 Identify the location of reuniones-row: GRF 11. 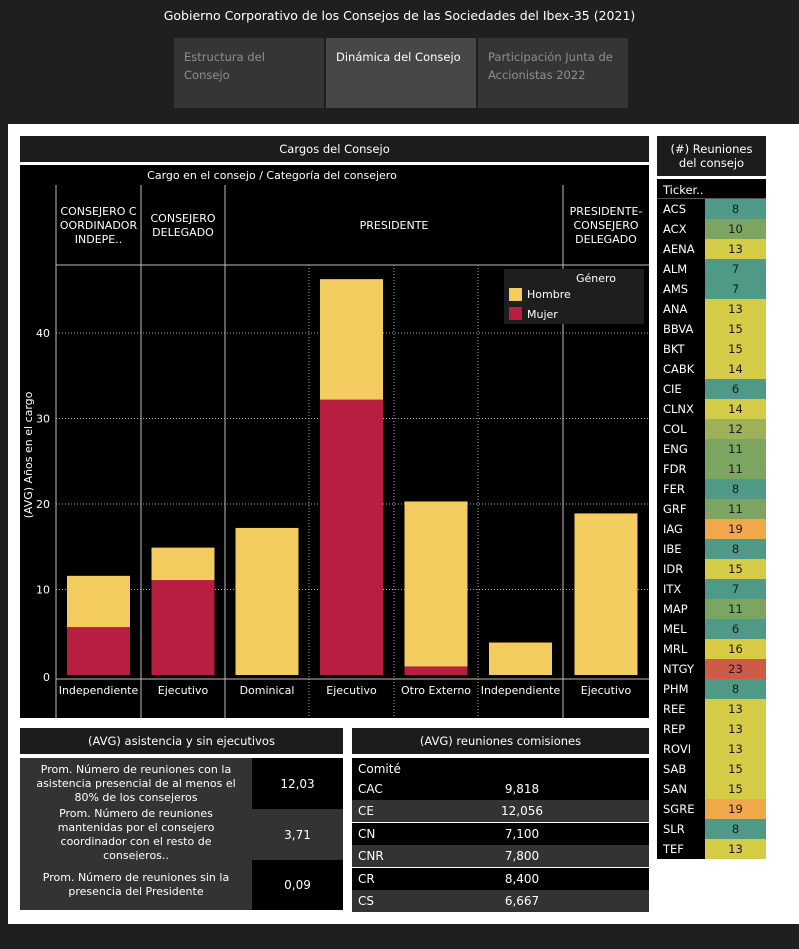
(711, 509).